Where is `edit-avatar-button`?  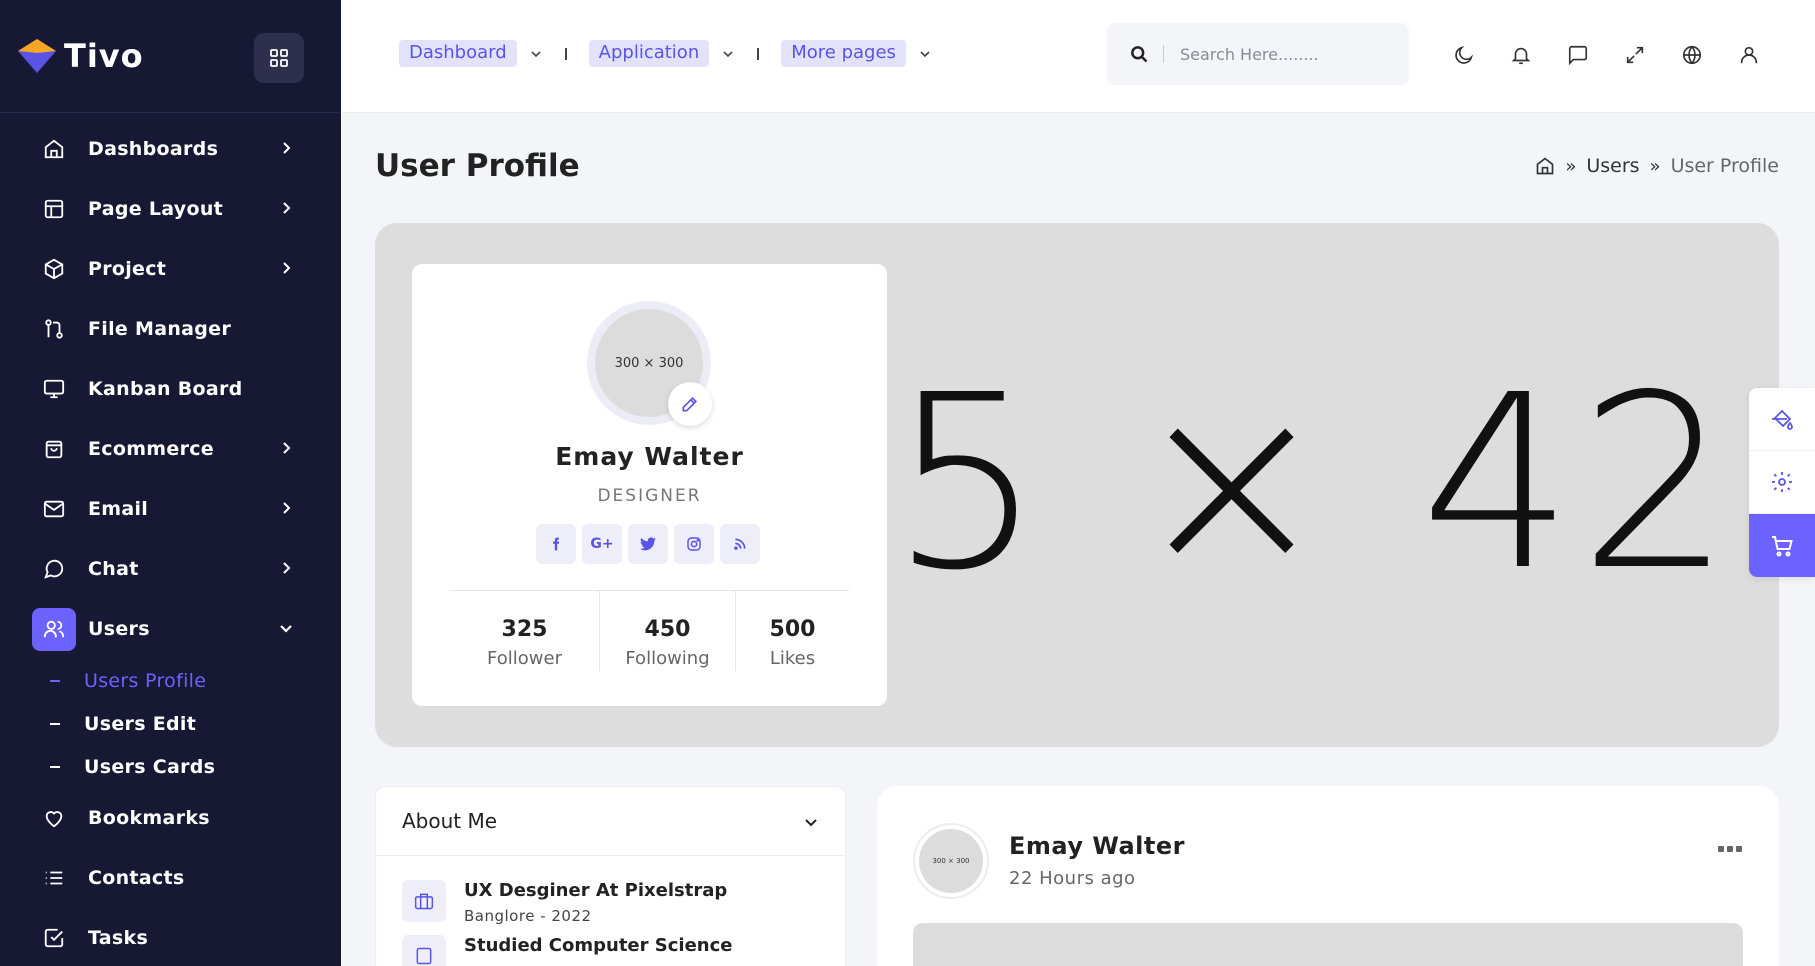
edit-avatar-button is located at coordinates (690, 404).